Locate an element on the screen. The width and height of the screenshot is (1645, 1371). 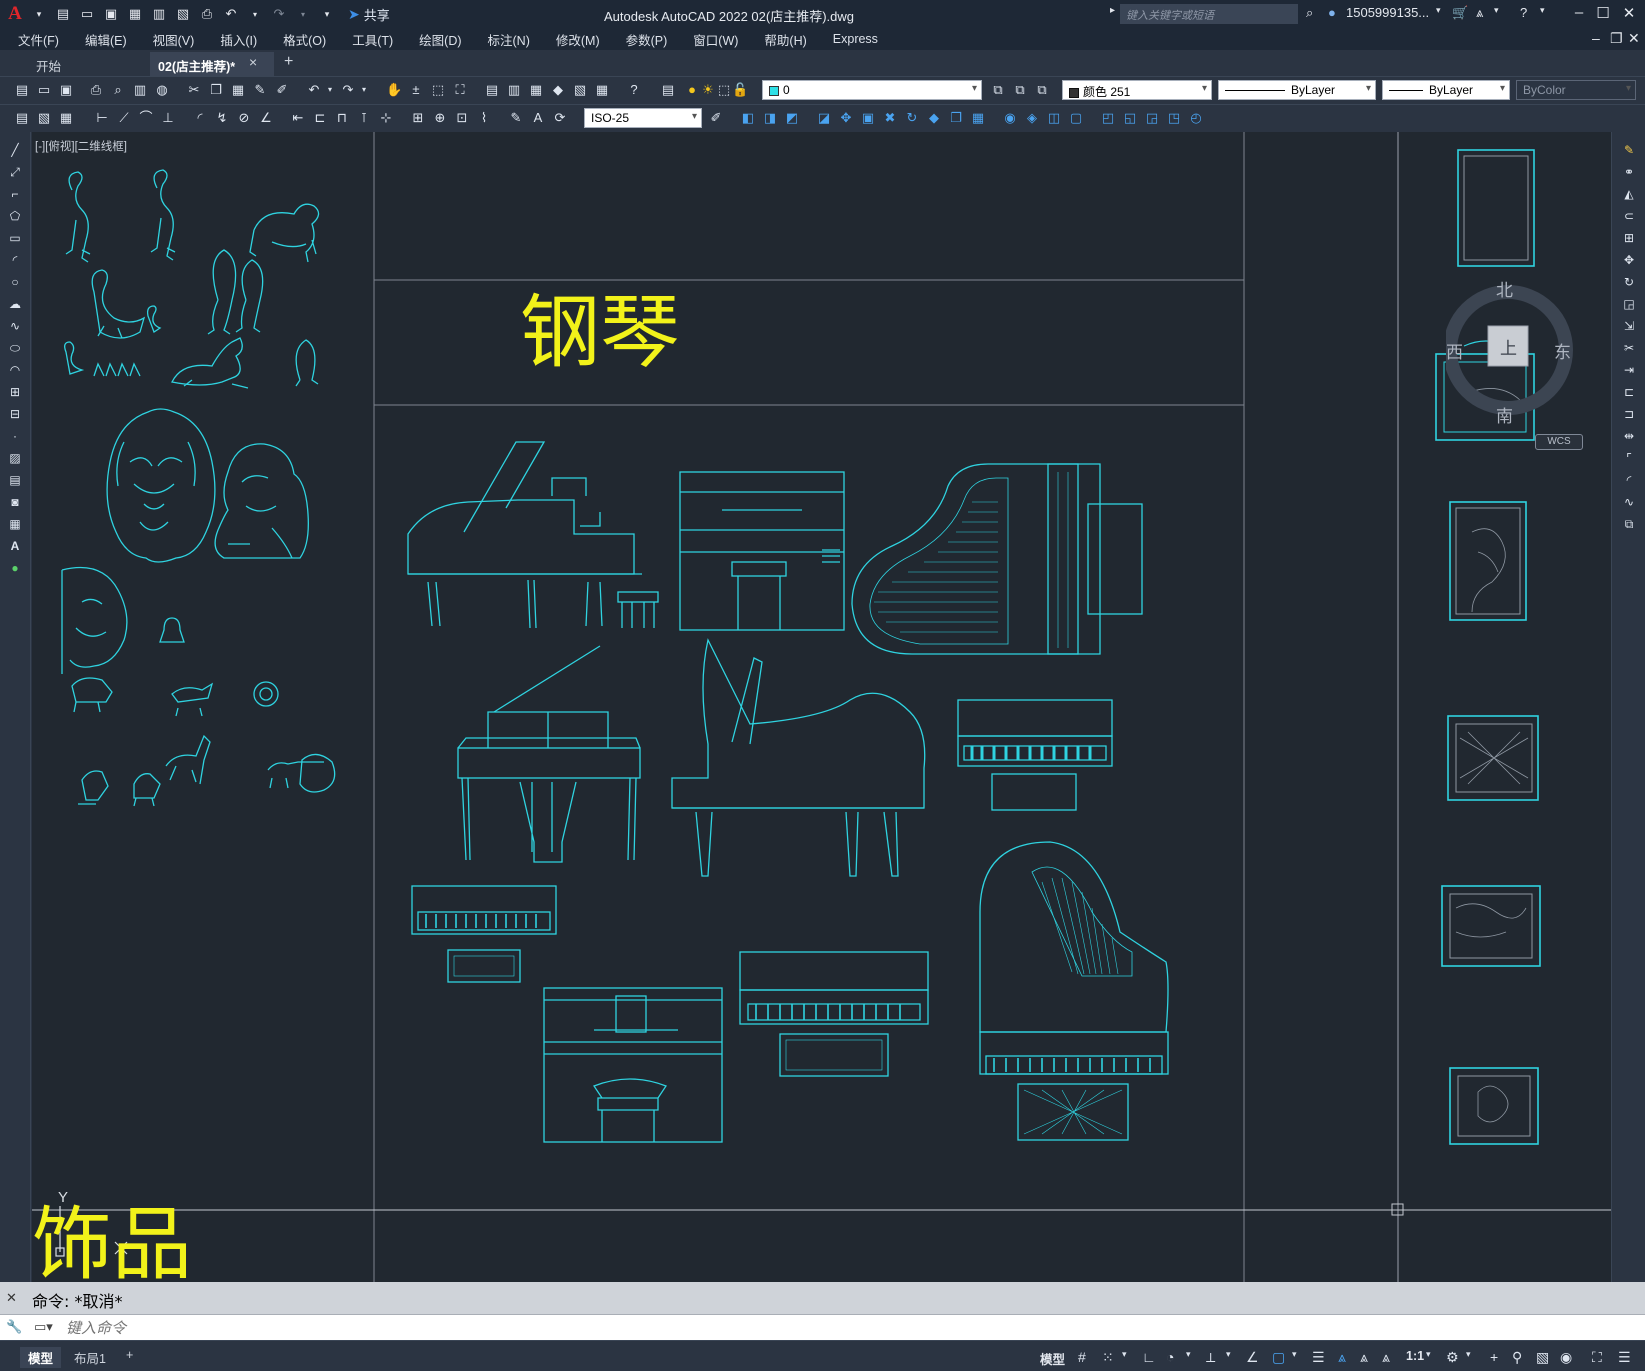
search-icon: ⌕ is located at coordinates (1309, 13).